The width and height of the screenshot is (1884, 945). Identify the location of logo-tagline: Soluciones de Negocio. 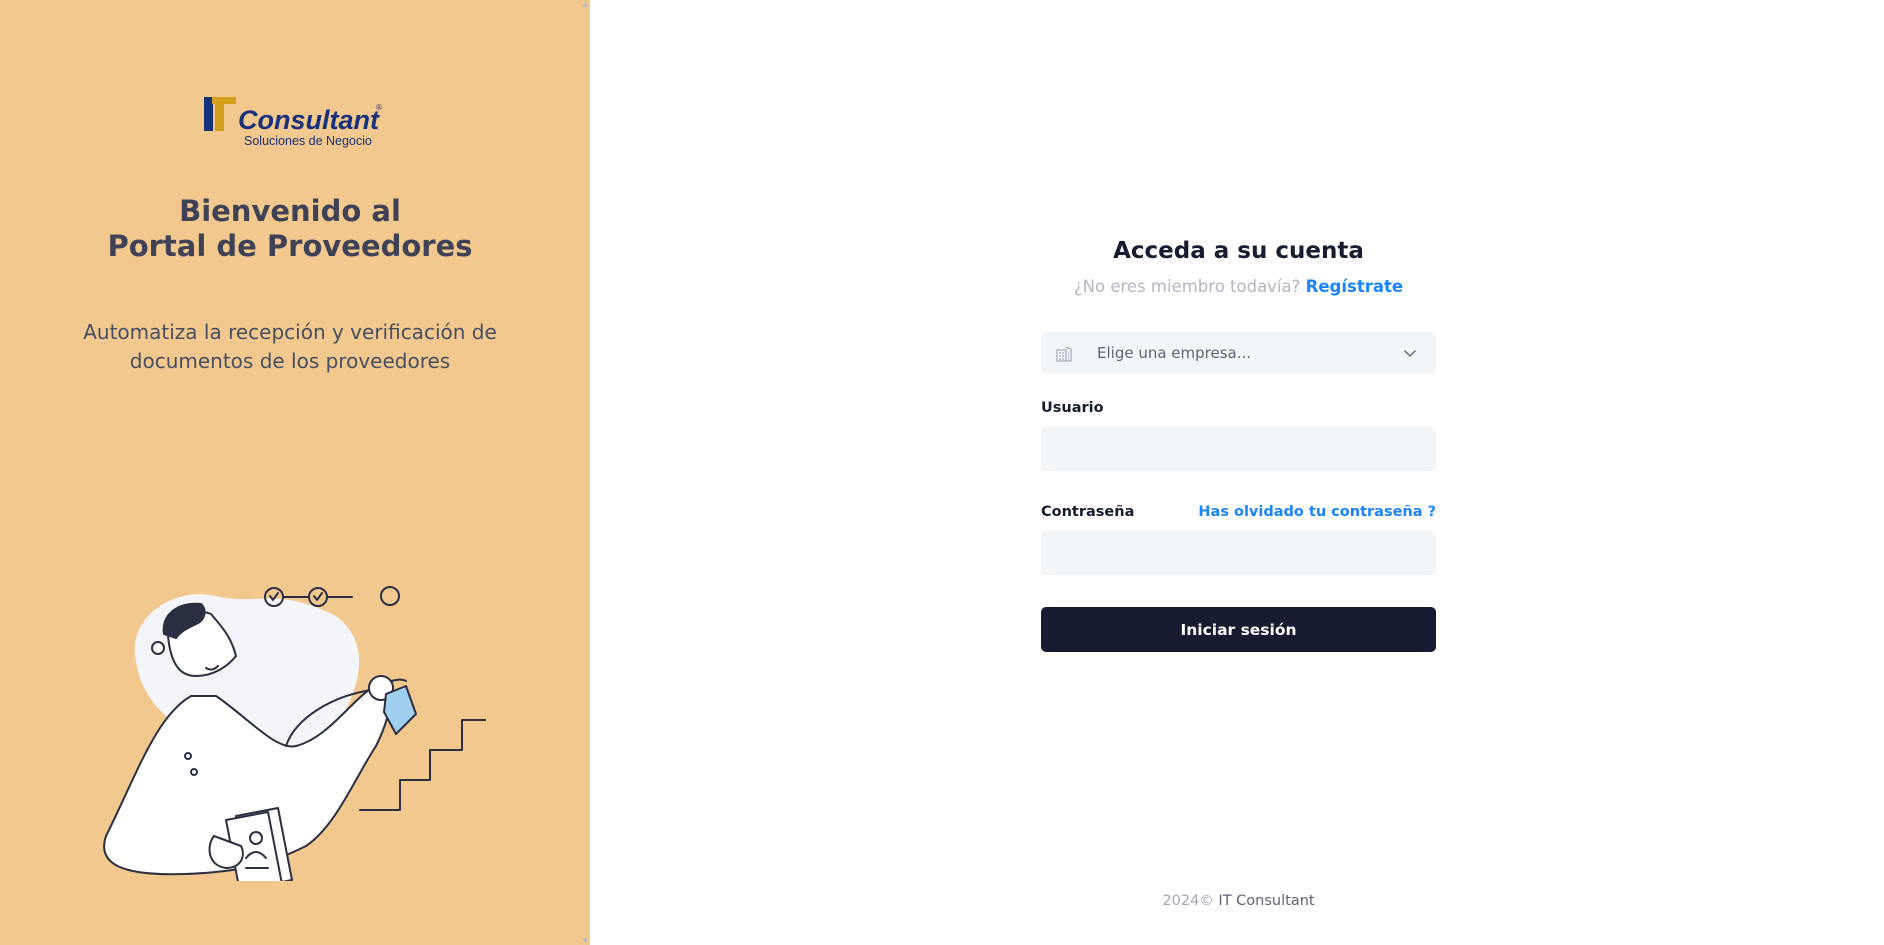
(308, 141).